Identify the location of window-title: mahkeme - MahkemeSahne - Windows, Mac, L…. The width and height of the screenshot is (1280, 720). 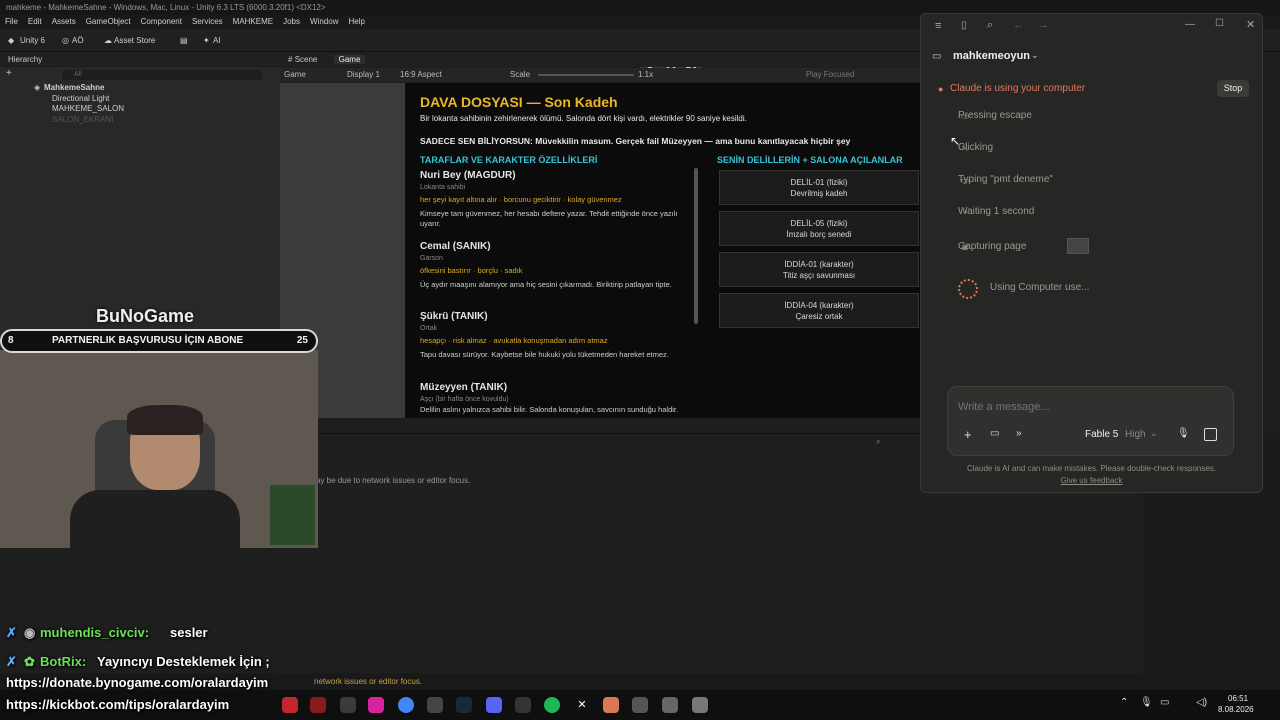
(166, 7).